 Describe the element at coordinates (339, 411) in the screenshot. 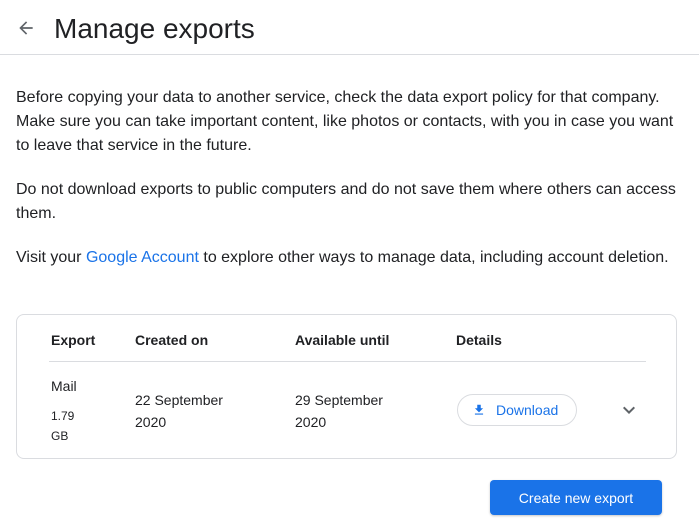

I see `export-available-date: 29 September 2020` at that location.